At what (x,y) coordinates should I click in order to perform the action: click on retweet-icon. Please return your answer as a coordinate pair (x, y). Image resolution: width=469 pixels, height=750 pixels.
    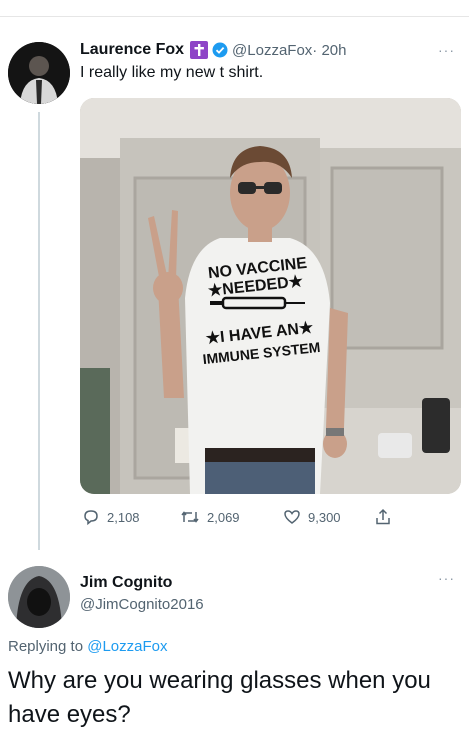
    Looking at the image, I should click on (190, 517).